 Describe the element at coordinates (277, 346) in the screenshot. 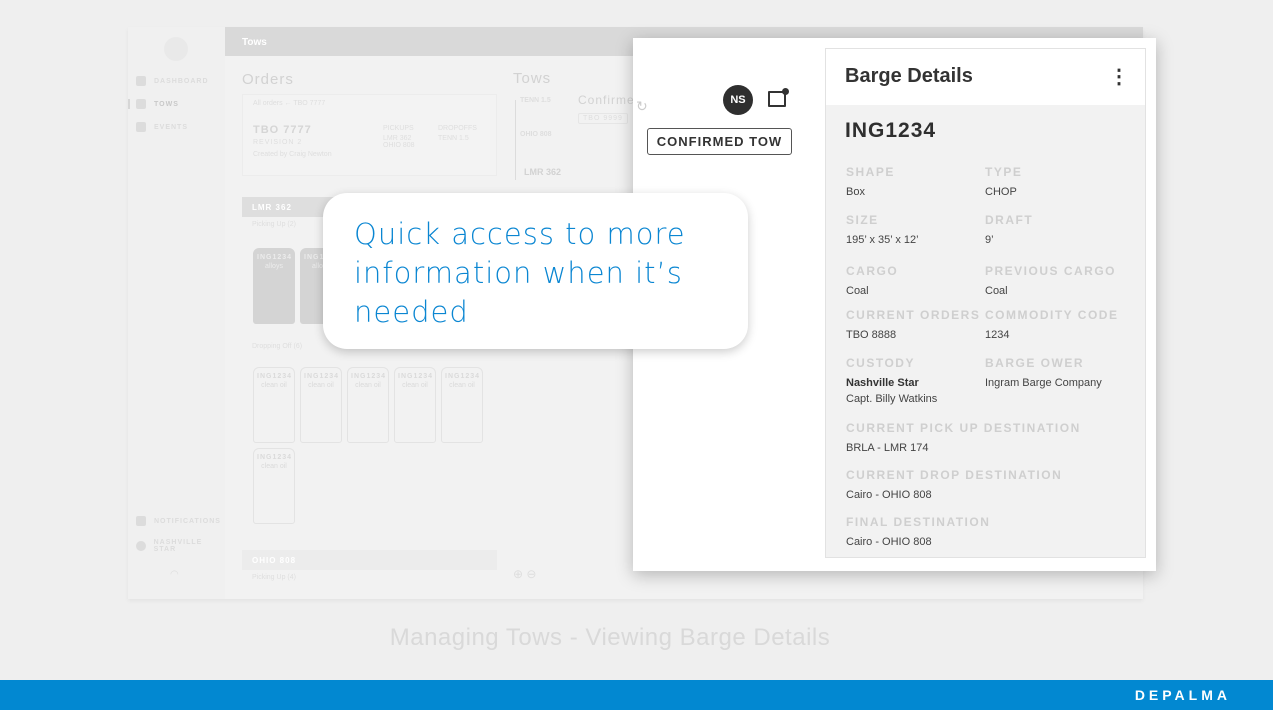

I see `dropping-off-label: Dropping Off (6)` at that location.